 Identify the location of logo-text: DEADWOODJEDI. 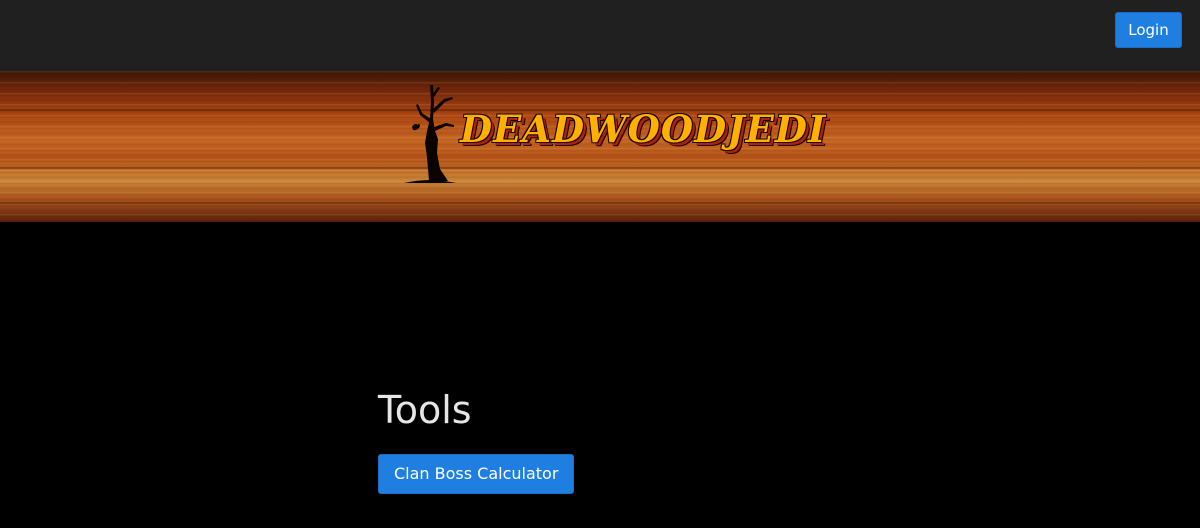
(643, 129).